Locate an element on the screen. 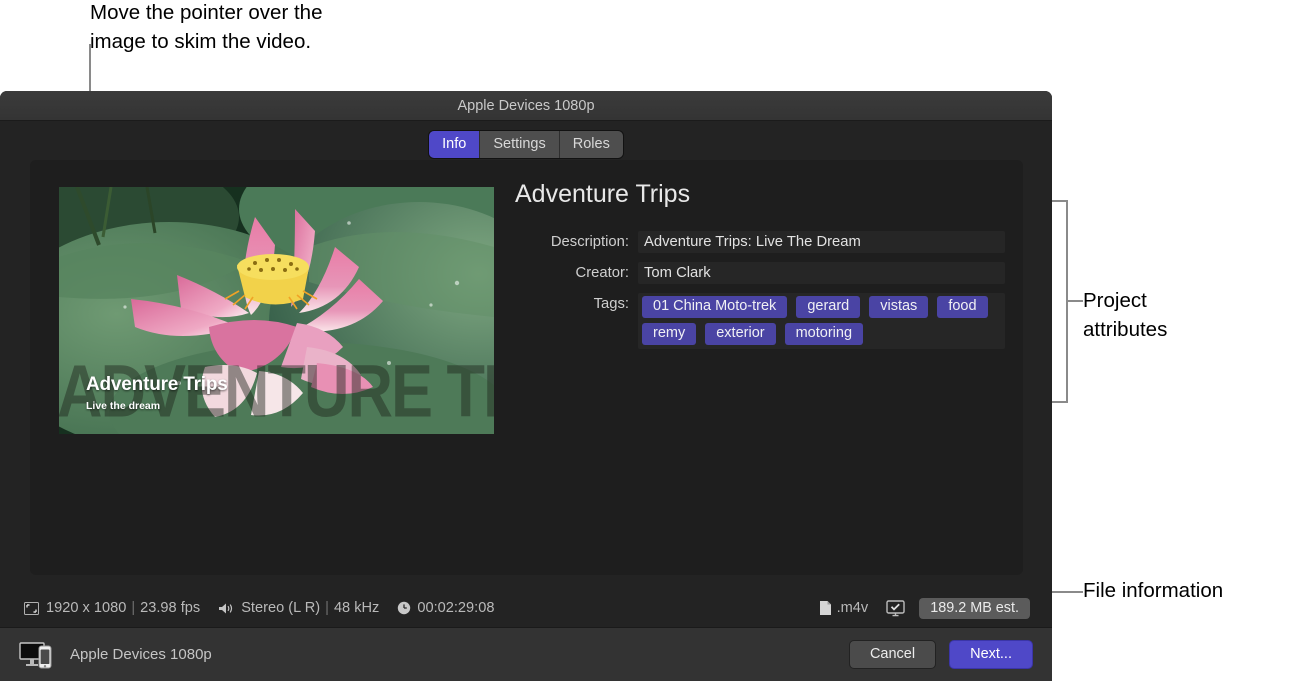  display-check-icon is located at coordinates (895, 608).